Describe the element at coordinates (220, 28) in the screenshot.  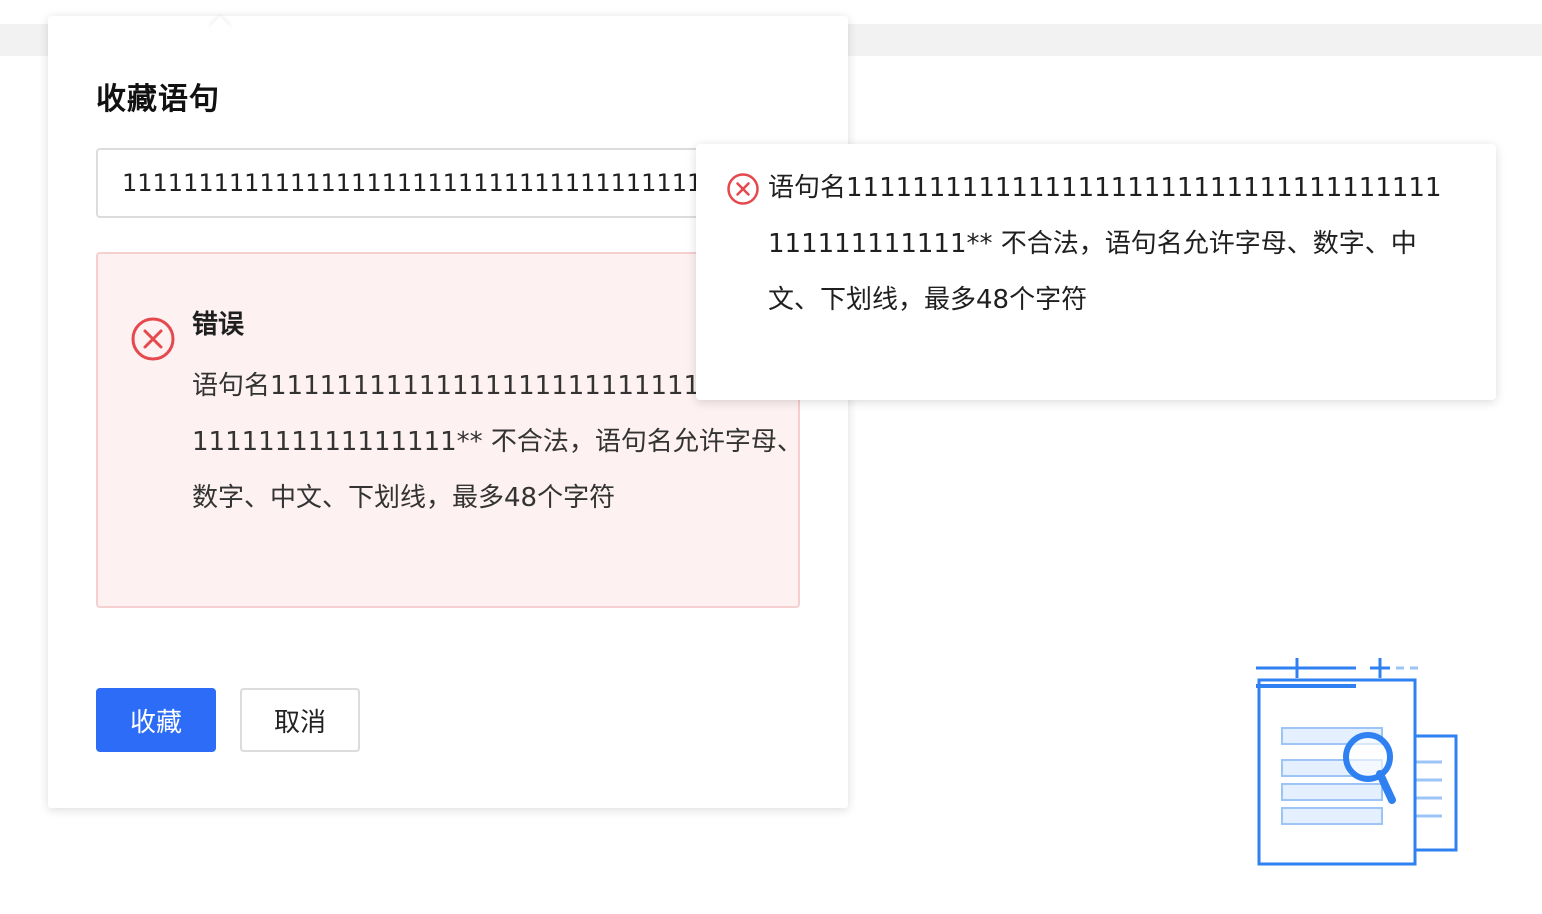
I see `popover-arrow` at that location.